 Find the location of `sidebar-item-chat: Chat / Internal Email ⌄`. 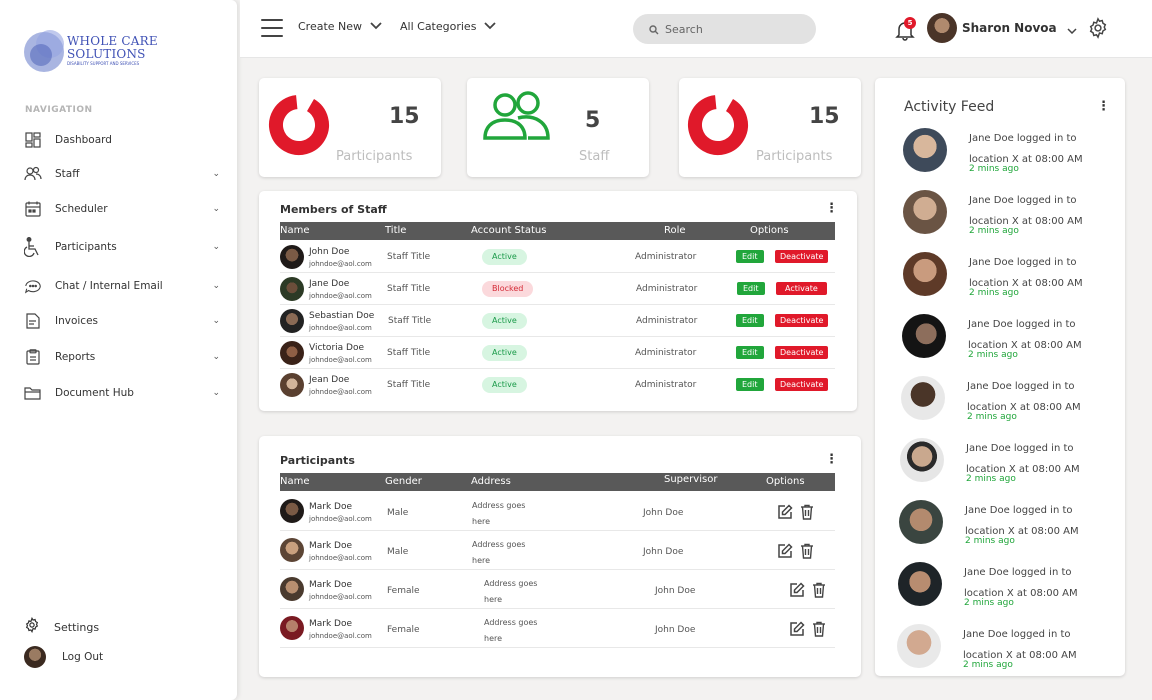

sidebar-item-chat: Chat / Internal Email ⌄ is located at coordinates (122, 286).